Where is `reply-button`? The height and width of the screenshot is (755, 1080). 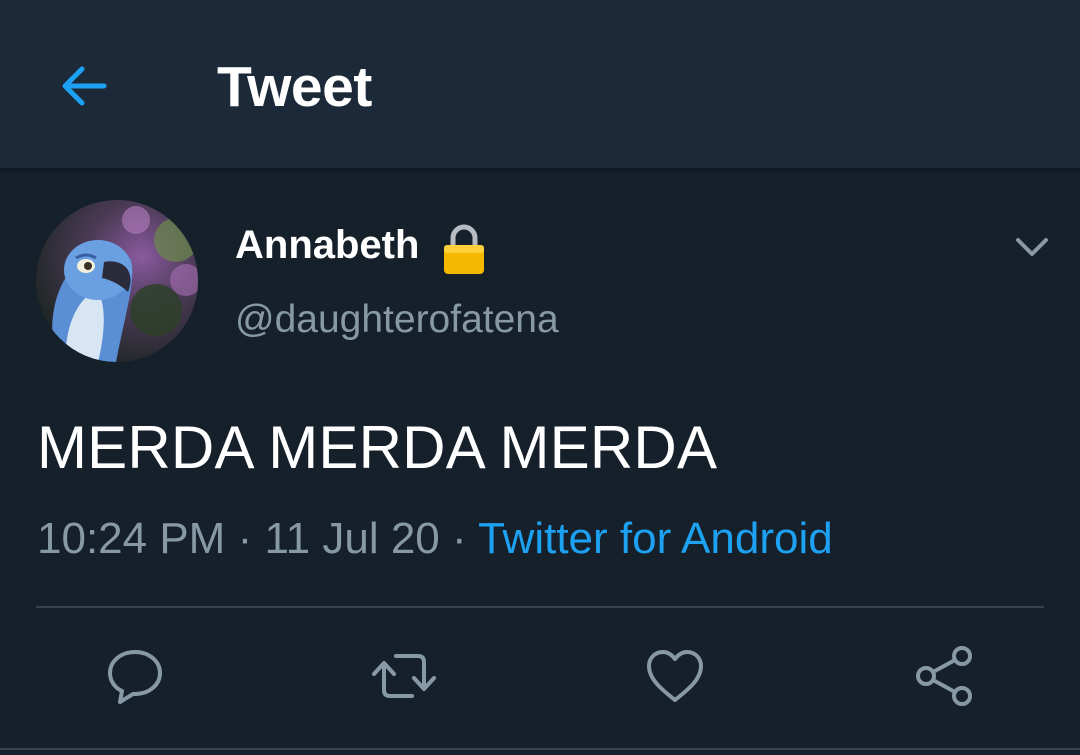
reply-button is located at coordinates (135, 676).